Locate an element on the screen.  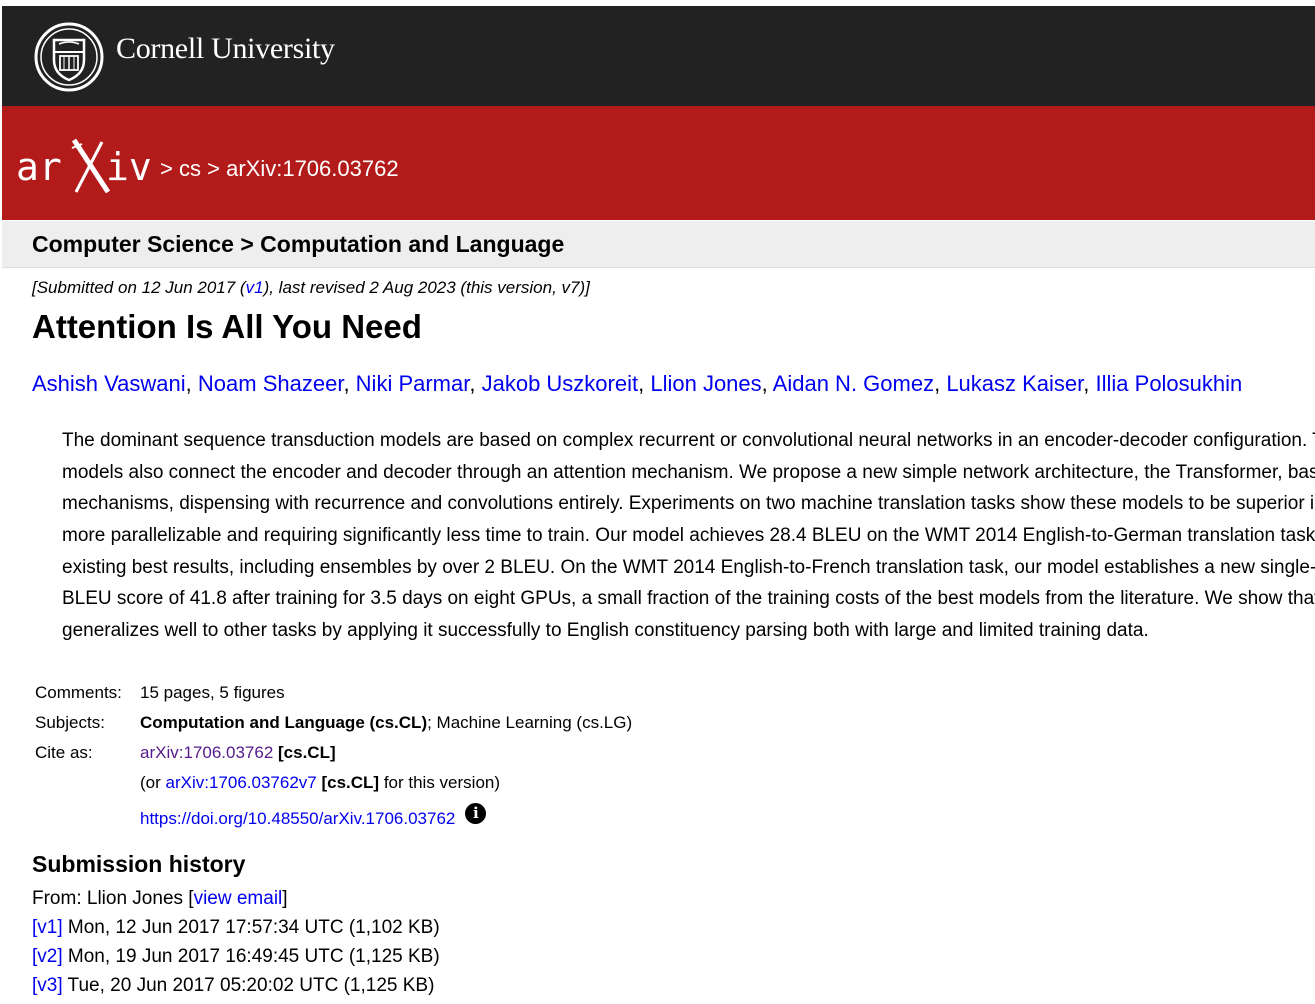
cite-id-link: arXiv:1706.03762 is located at coordinates (206, 752).